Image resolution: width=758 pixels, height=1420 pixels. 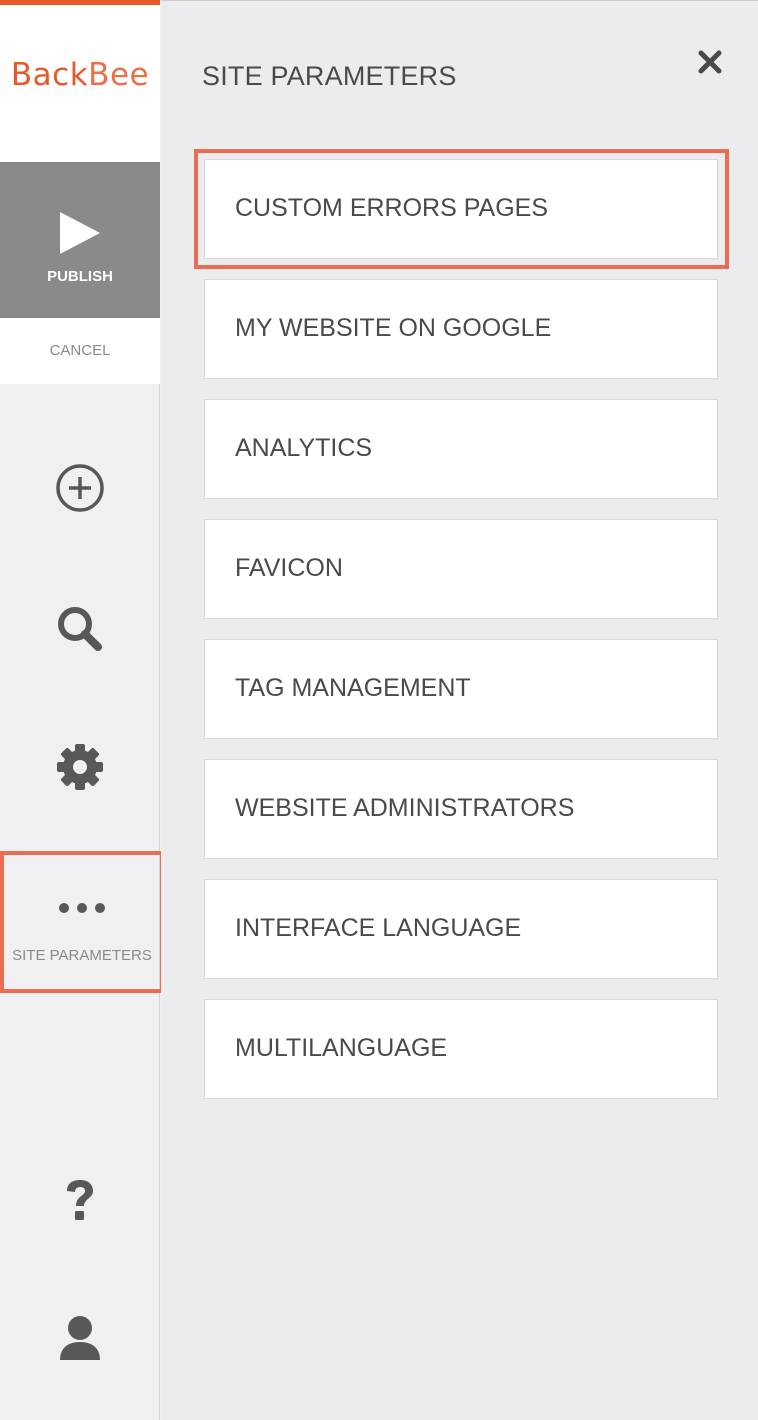 I want to click on menu-item-multilanguage: MULTILANGUAGE, so click(x=461, y=1049).